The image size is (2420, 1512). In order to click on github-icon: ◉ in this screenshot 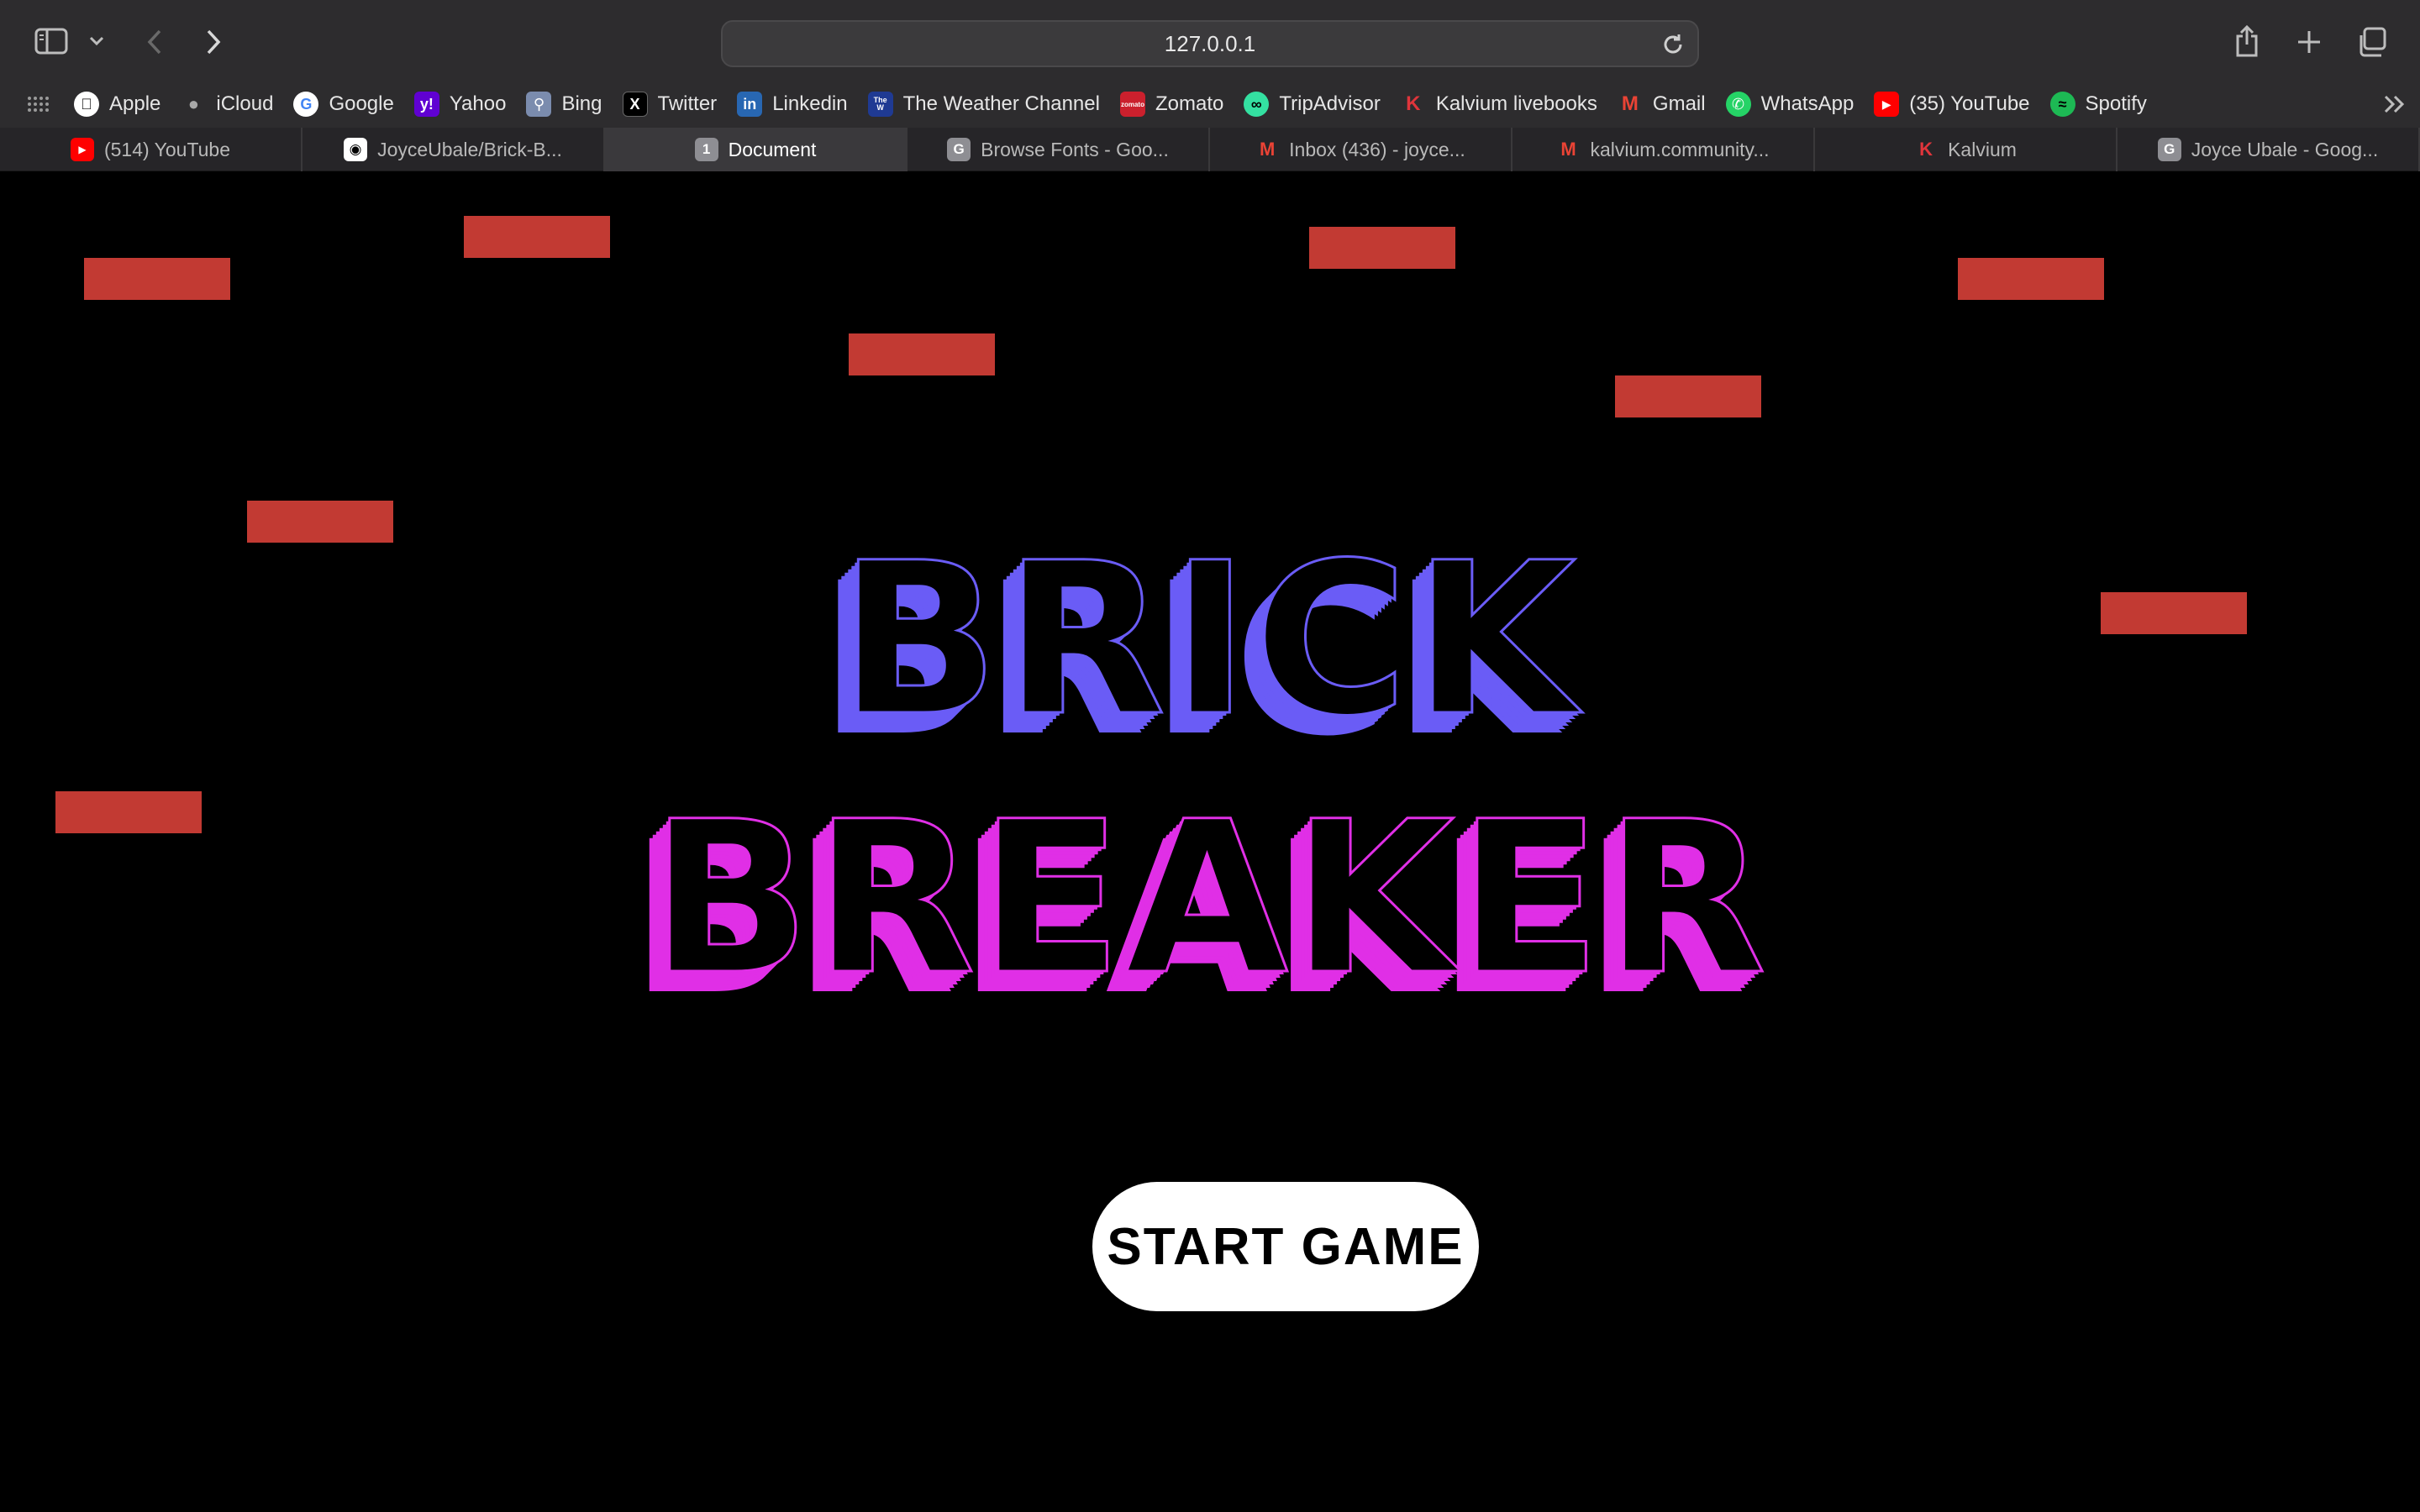, I will do `click(356, 149)`.